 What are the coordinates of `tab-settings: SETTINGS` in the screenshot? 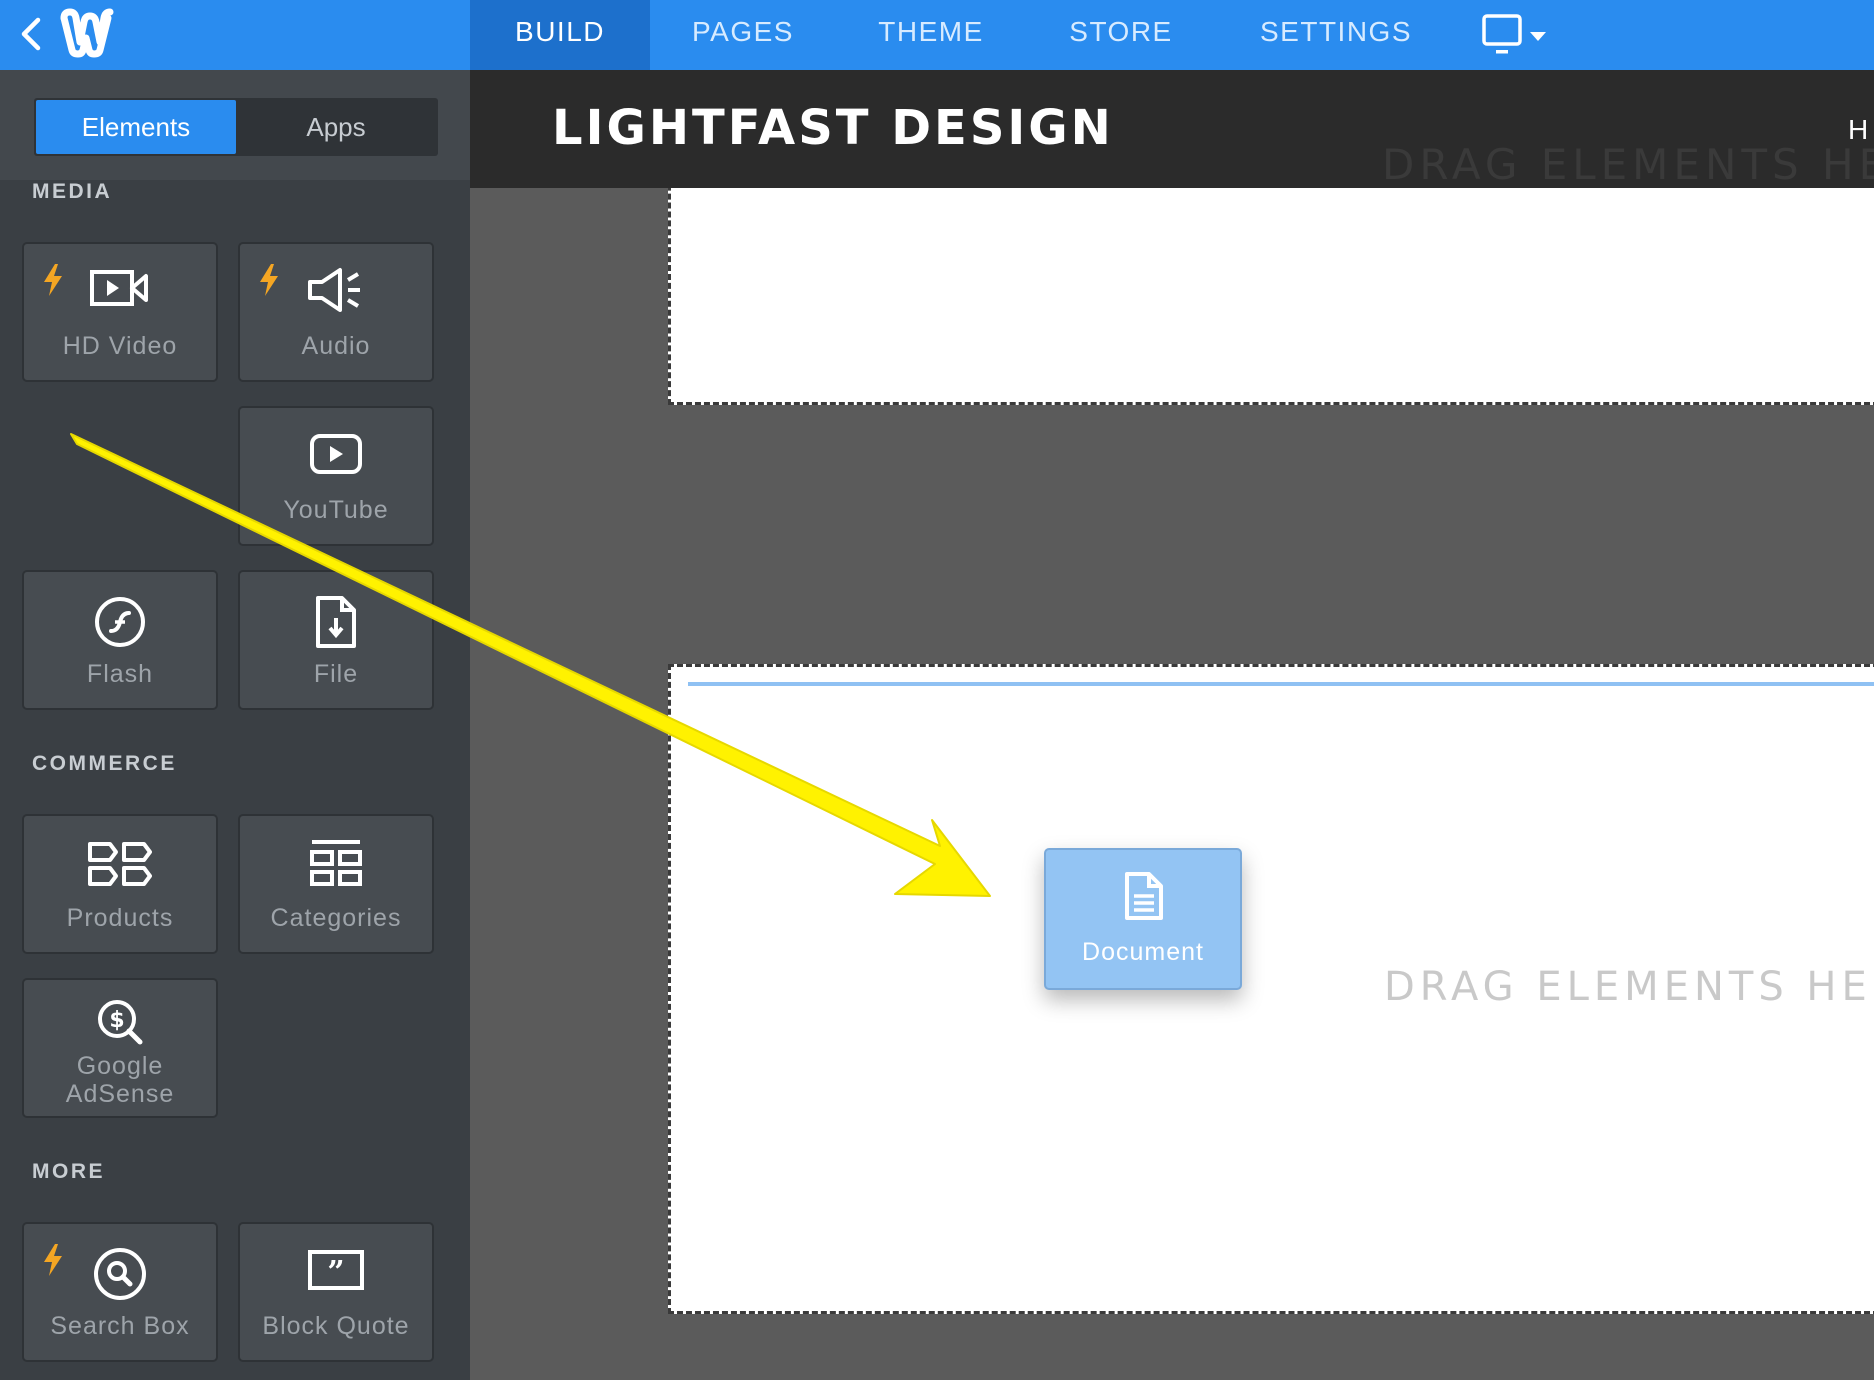 It's located at (1336, 35).